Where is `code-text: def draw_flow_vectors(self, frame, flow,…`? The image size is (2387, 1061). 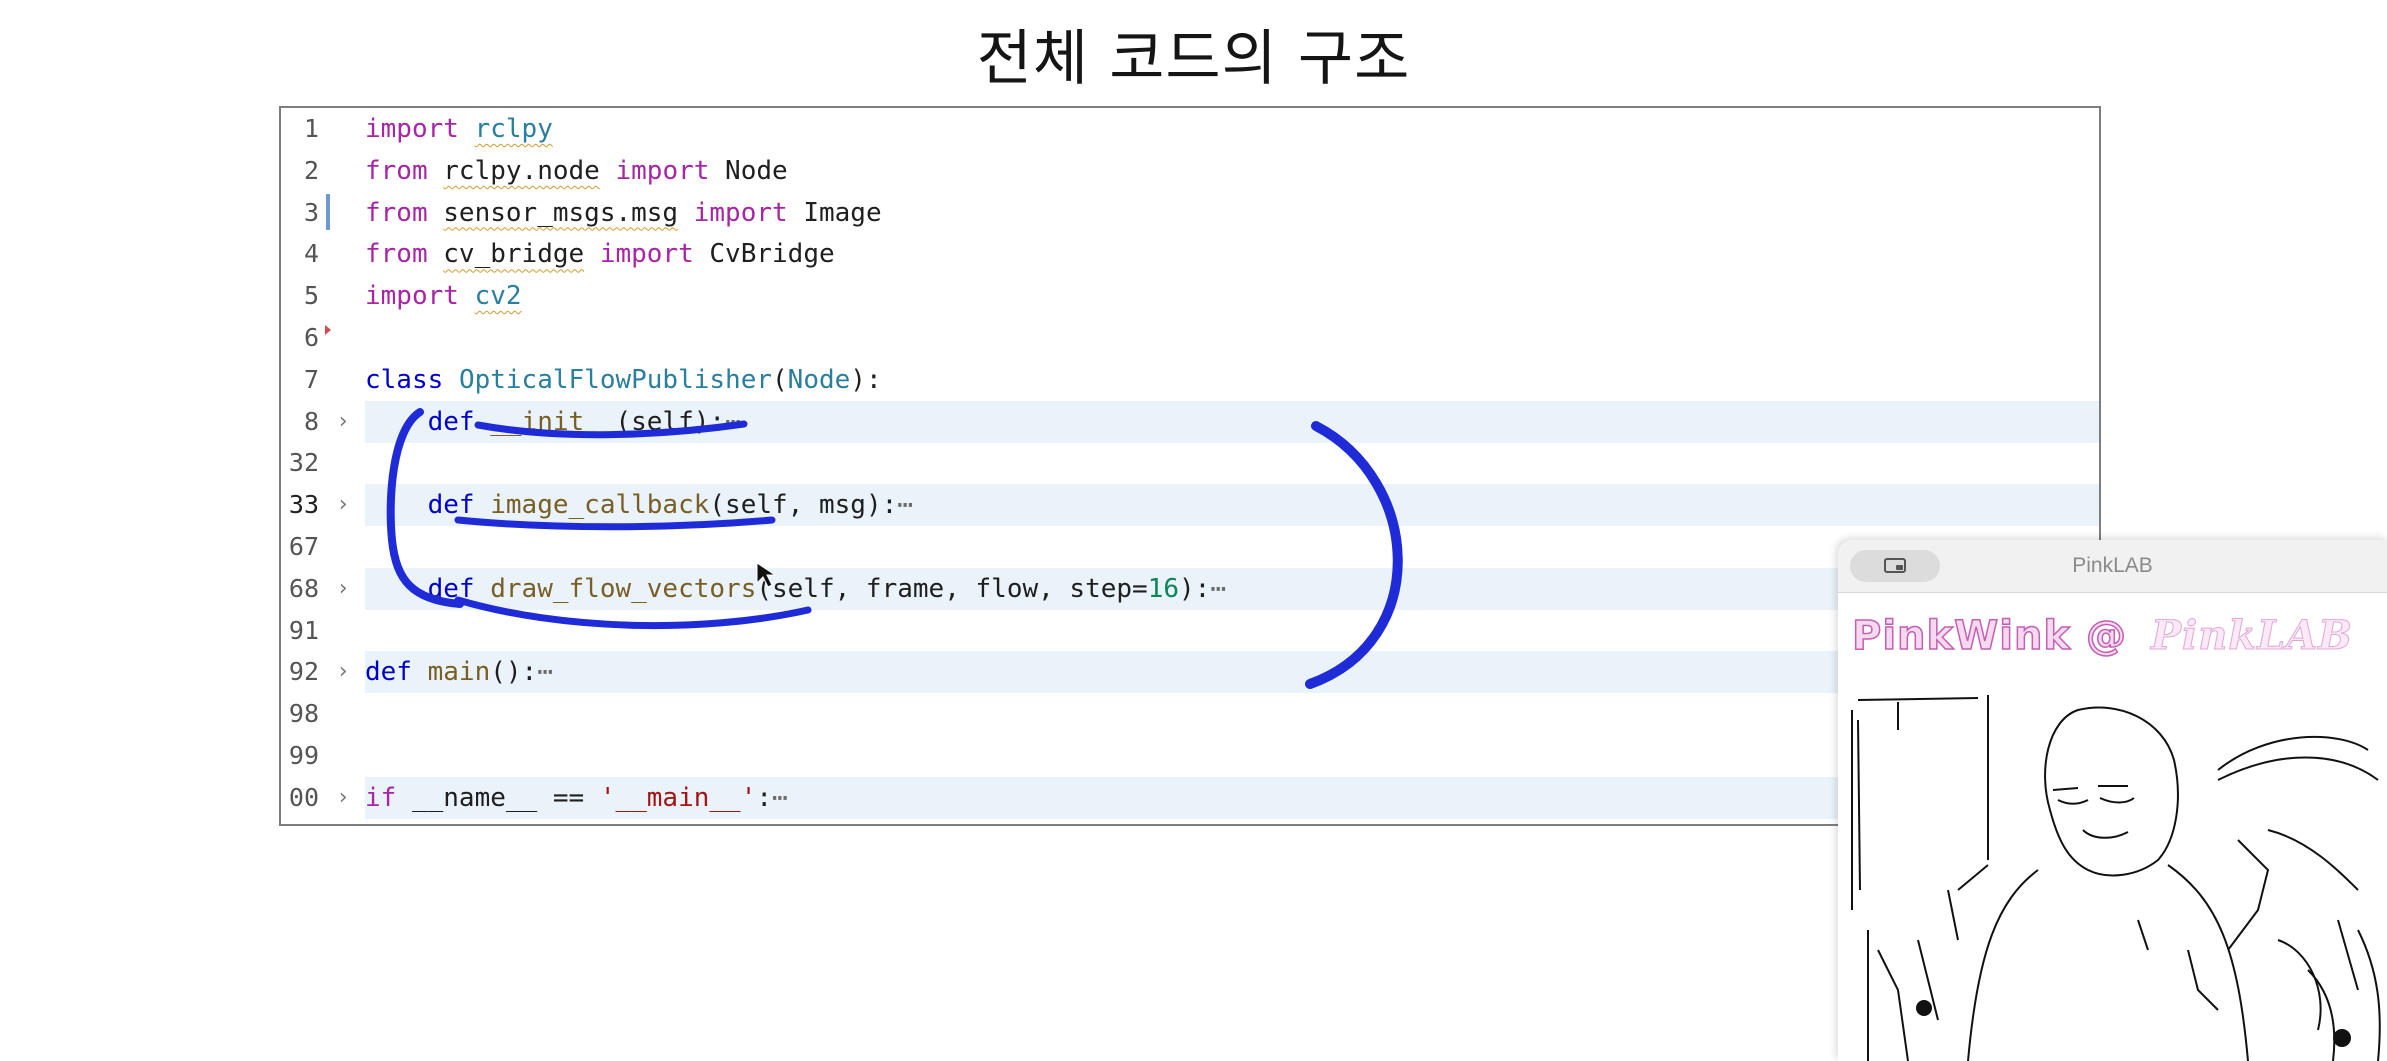 code-text: def draw_flow_vectors(self, frame, flow,… is located at coordinates (795, 589).